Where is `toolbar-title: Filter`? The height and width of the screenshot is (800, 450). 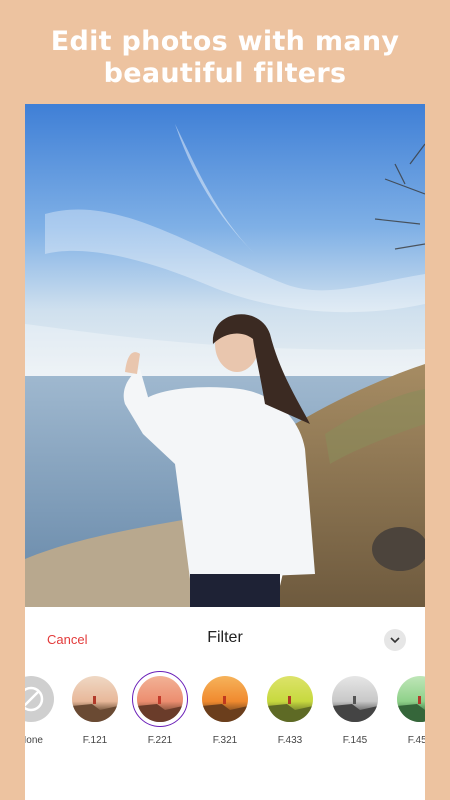
toolbar-title: Filter is located at coordinates (225, 637).